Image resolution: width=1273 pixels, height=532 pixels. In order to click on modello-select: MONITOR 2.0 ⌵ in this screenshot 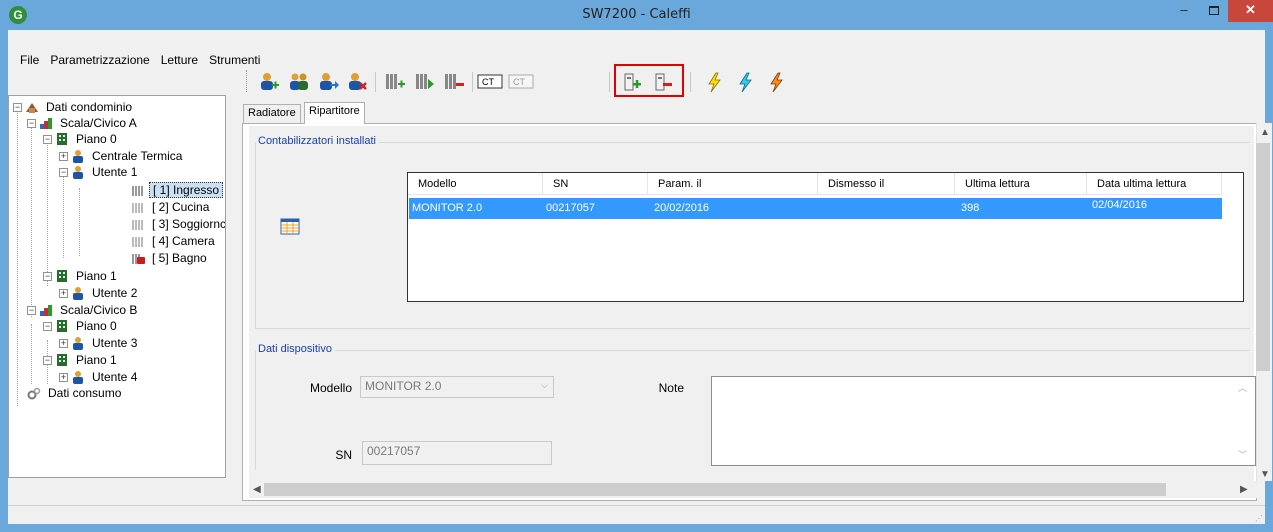, I will do `click(457, 387)`.